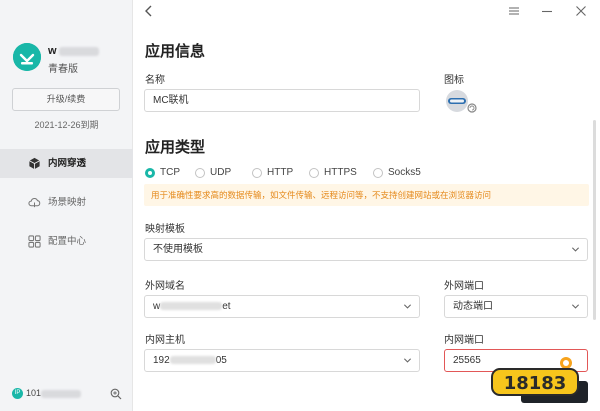 The image size is (600, 411). Describe the element at coordinates (66, 99) in the screenshot. I see `upgrade-button: 升级/续费` at that location.